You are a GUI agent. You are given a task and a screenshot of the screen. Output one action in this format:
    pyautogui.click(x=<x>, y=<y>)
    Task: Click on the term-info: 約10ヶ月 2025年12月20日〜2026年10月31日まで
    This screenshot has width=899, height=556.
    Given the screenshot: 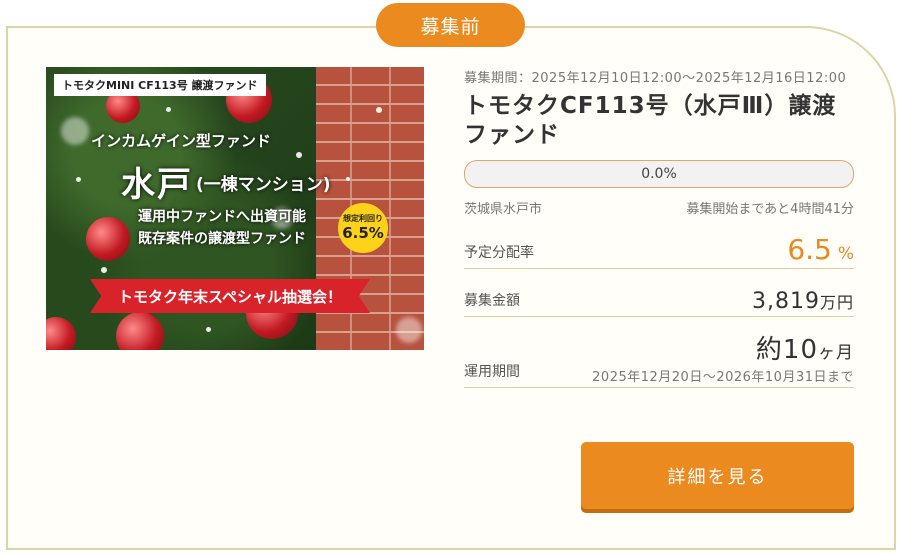 What is the action you would take?
    pyautogui.click(x=723, y=358)
    